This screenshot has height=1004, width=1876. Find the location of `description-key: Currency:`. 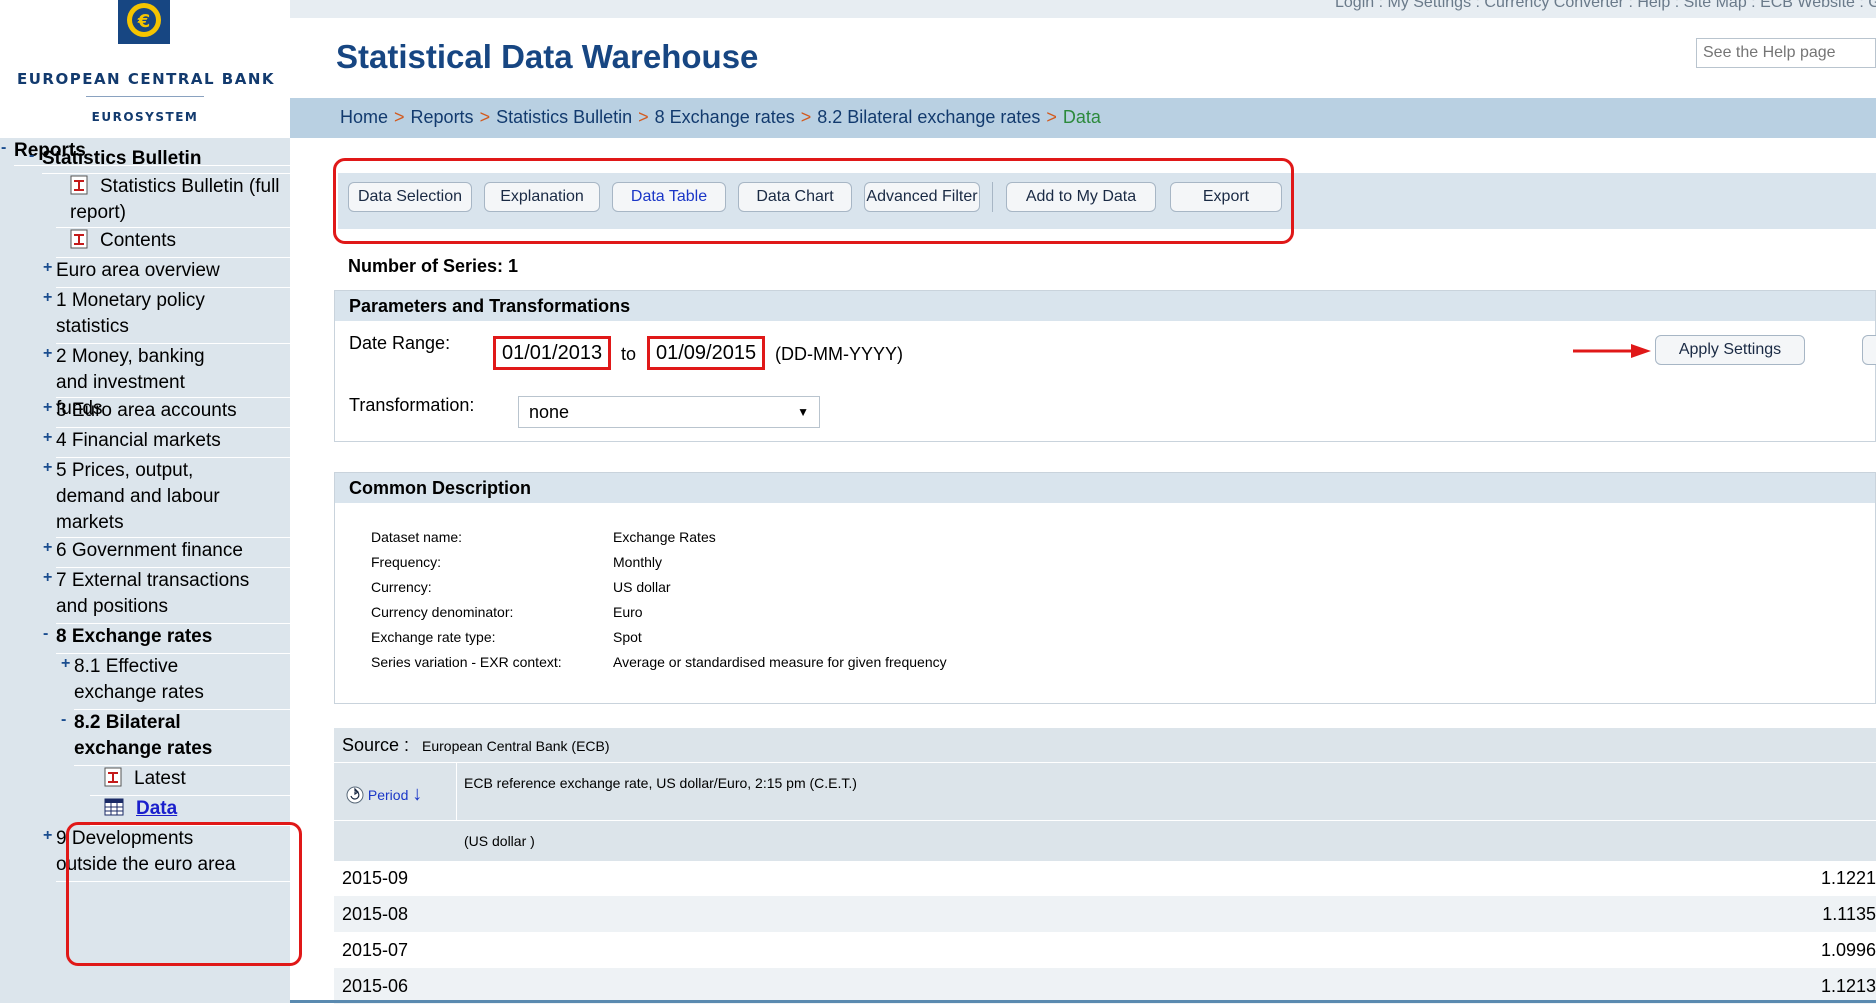

description-key: Currency: is located at coordinates (401, 587).